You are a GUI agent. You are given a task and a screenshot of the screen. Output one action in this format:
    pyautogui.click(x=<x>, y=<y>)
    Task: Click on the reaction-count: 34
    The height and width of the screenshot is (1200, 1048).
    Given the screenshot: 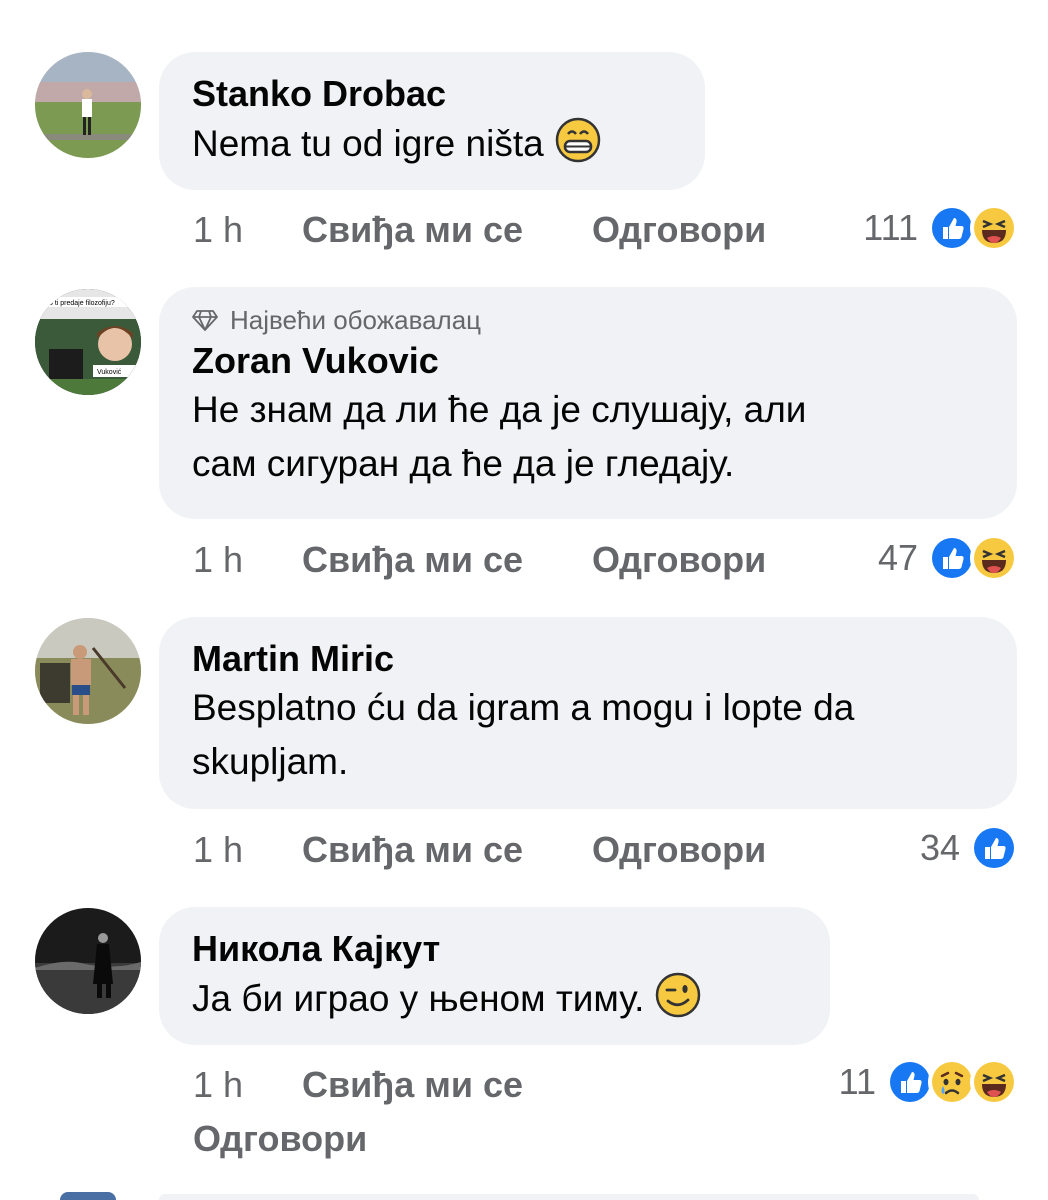 What is the action you would take?
    pyautogui.click(x=939, y=847)
    